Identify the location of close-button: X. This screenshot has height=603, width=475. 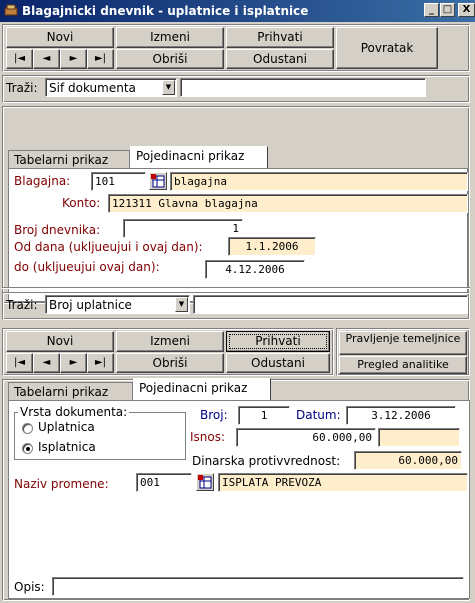
(466, 10).